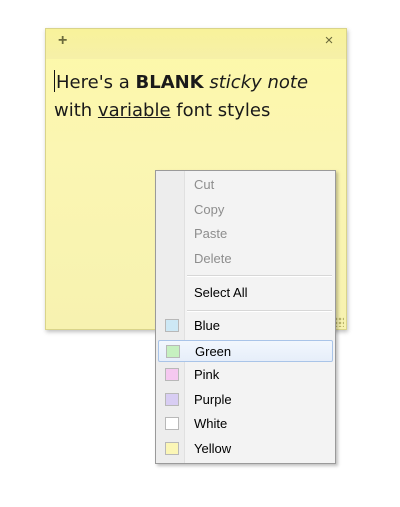 The height and width of the screenshot is (507, 400). Describe the element at coordinates (196, 44) in the screenshot. I see `note-title-bar` at that location.